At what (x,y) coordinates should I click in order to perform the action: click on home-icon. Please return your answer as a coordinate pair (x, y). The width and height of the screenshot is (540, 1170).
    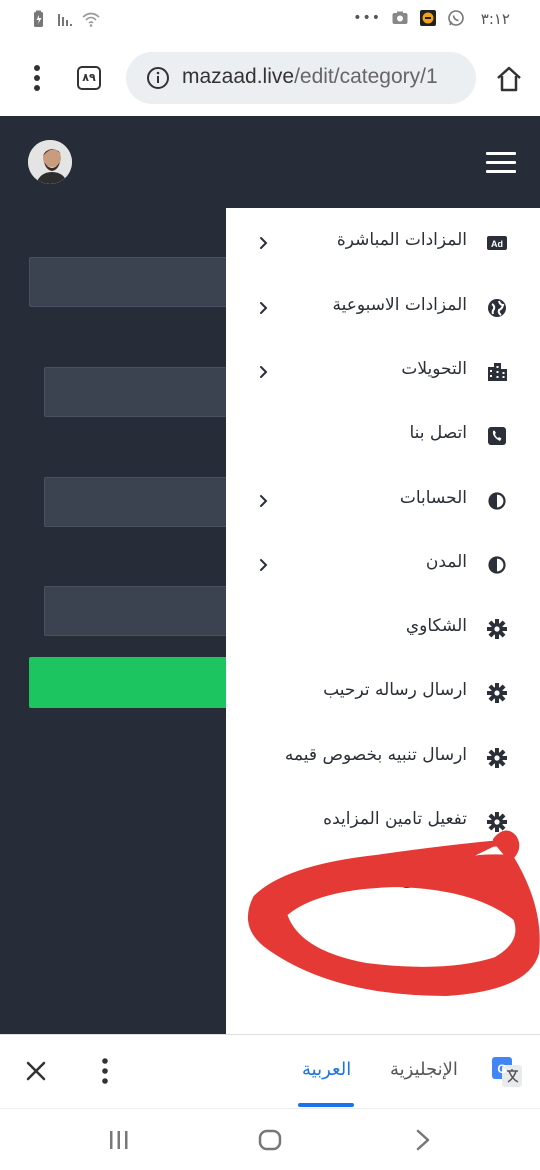
    Looking at the image, I should click on (509, 79).